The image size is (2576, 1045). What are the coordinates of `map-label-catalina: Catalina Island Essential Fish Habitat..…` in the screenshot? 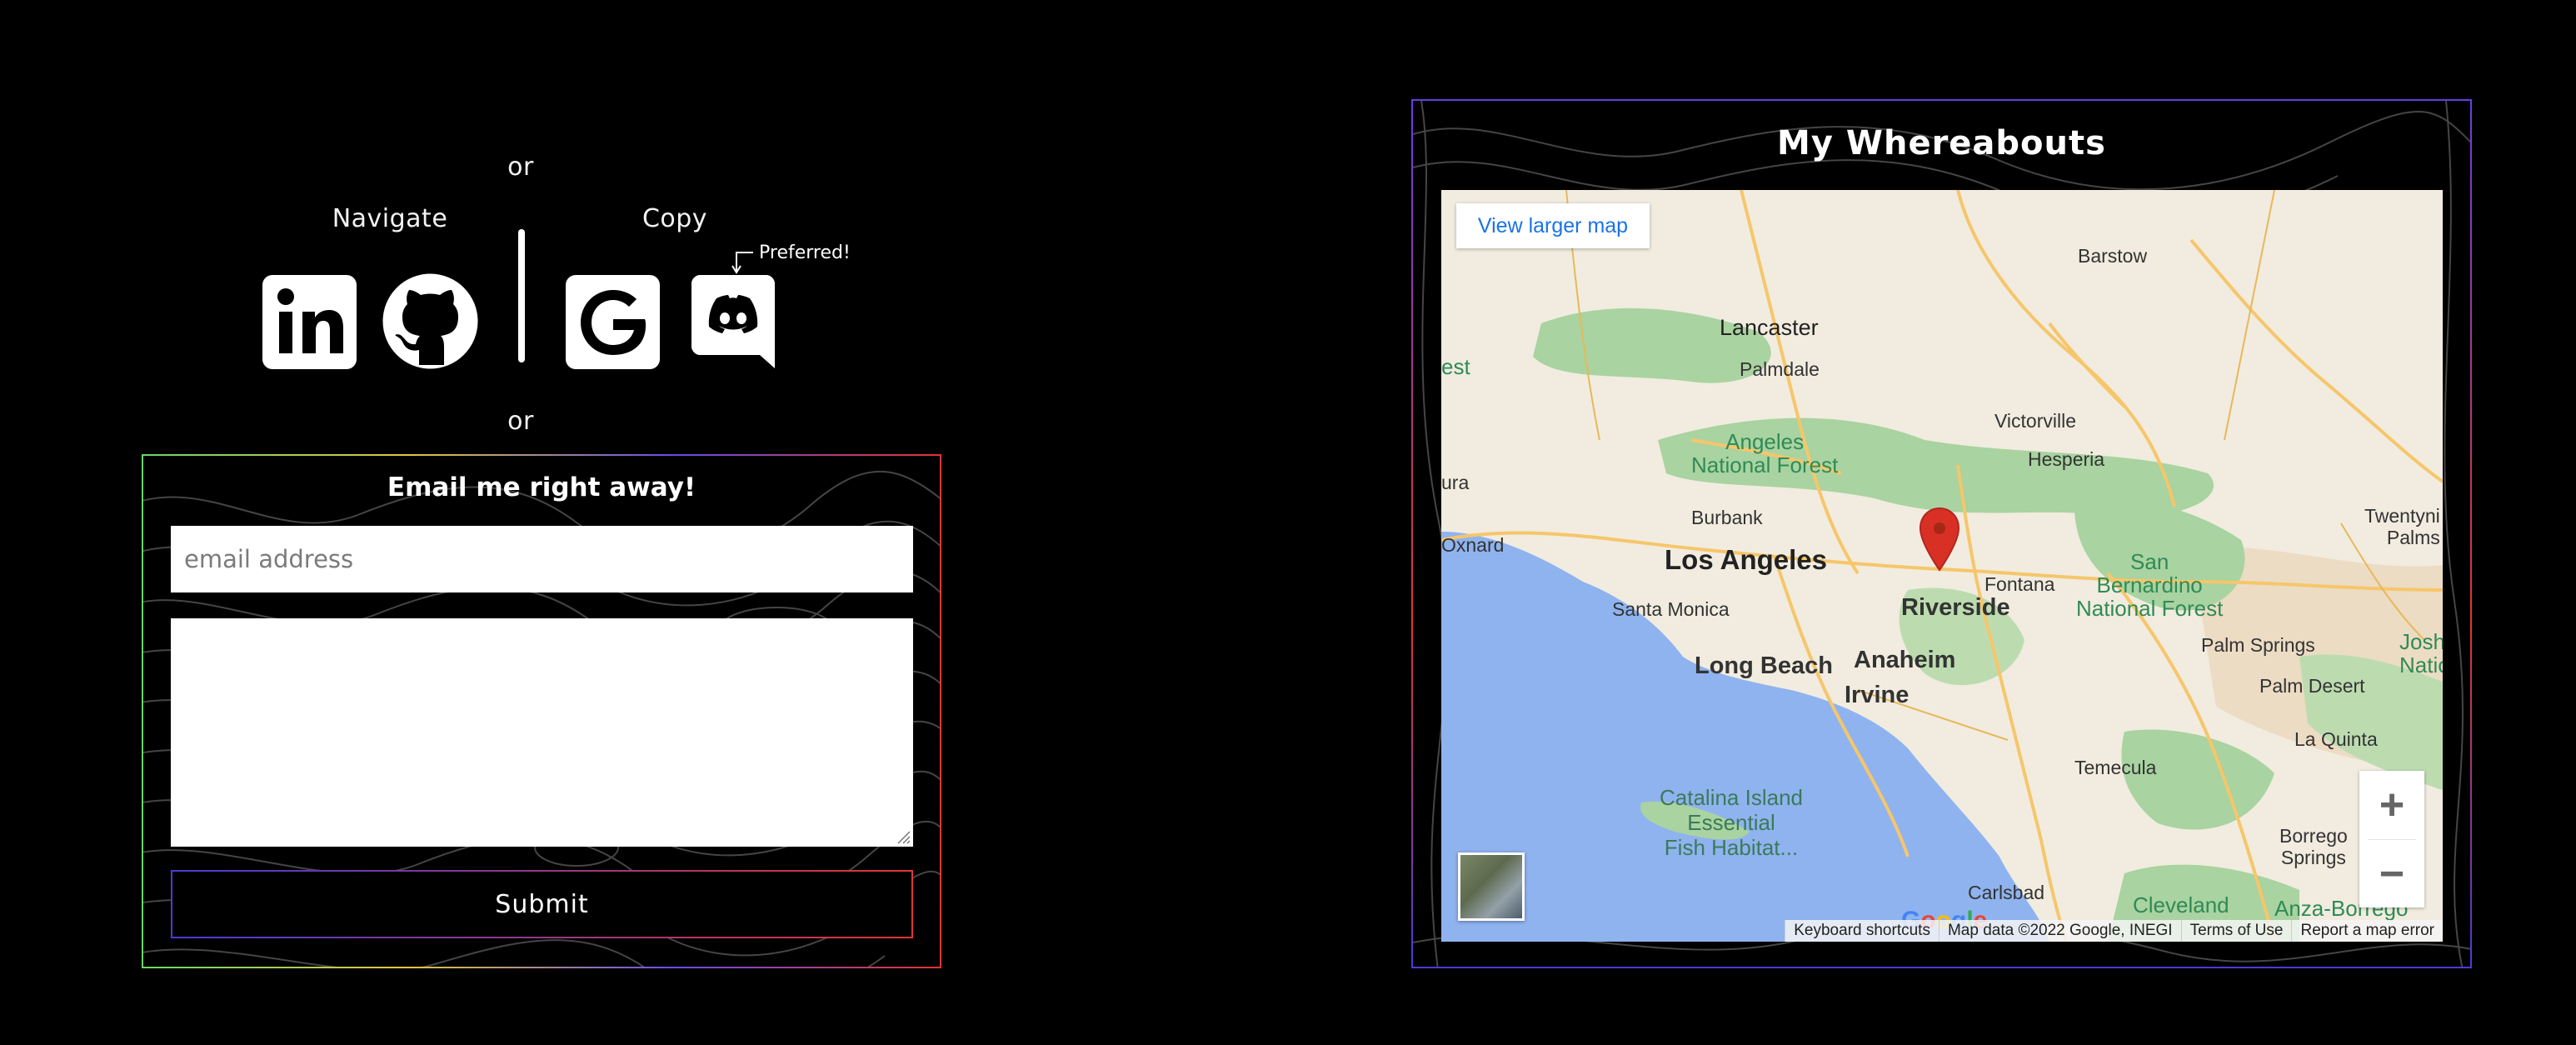 It's located at (1731, 822).